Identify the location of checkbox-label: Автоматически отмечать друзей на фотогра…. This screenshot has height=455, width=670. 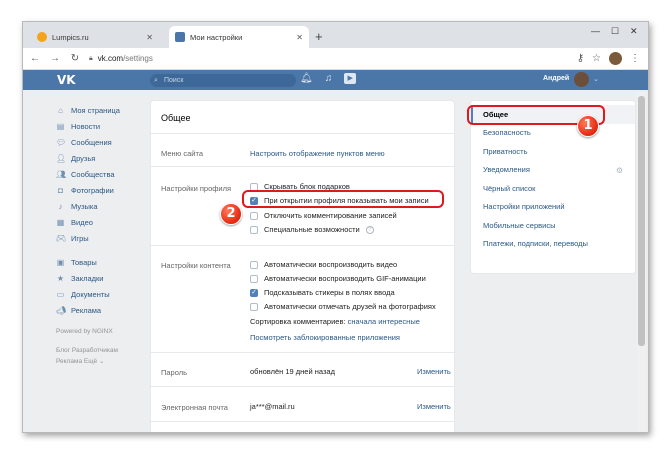
(350, 306).